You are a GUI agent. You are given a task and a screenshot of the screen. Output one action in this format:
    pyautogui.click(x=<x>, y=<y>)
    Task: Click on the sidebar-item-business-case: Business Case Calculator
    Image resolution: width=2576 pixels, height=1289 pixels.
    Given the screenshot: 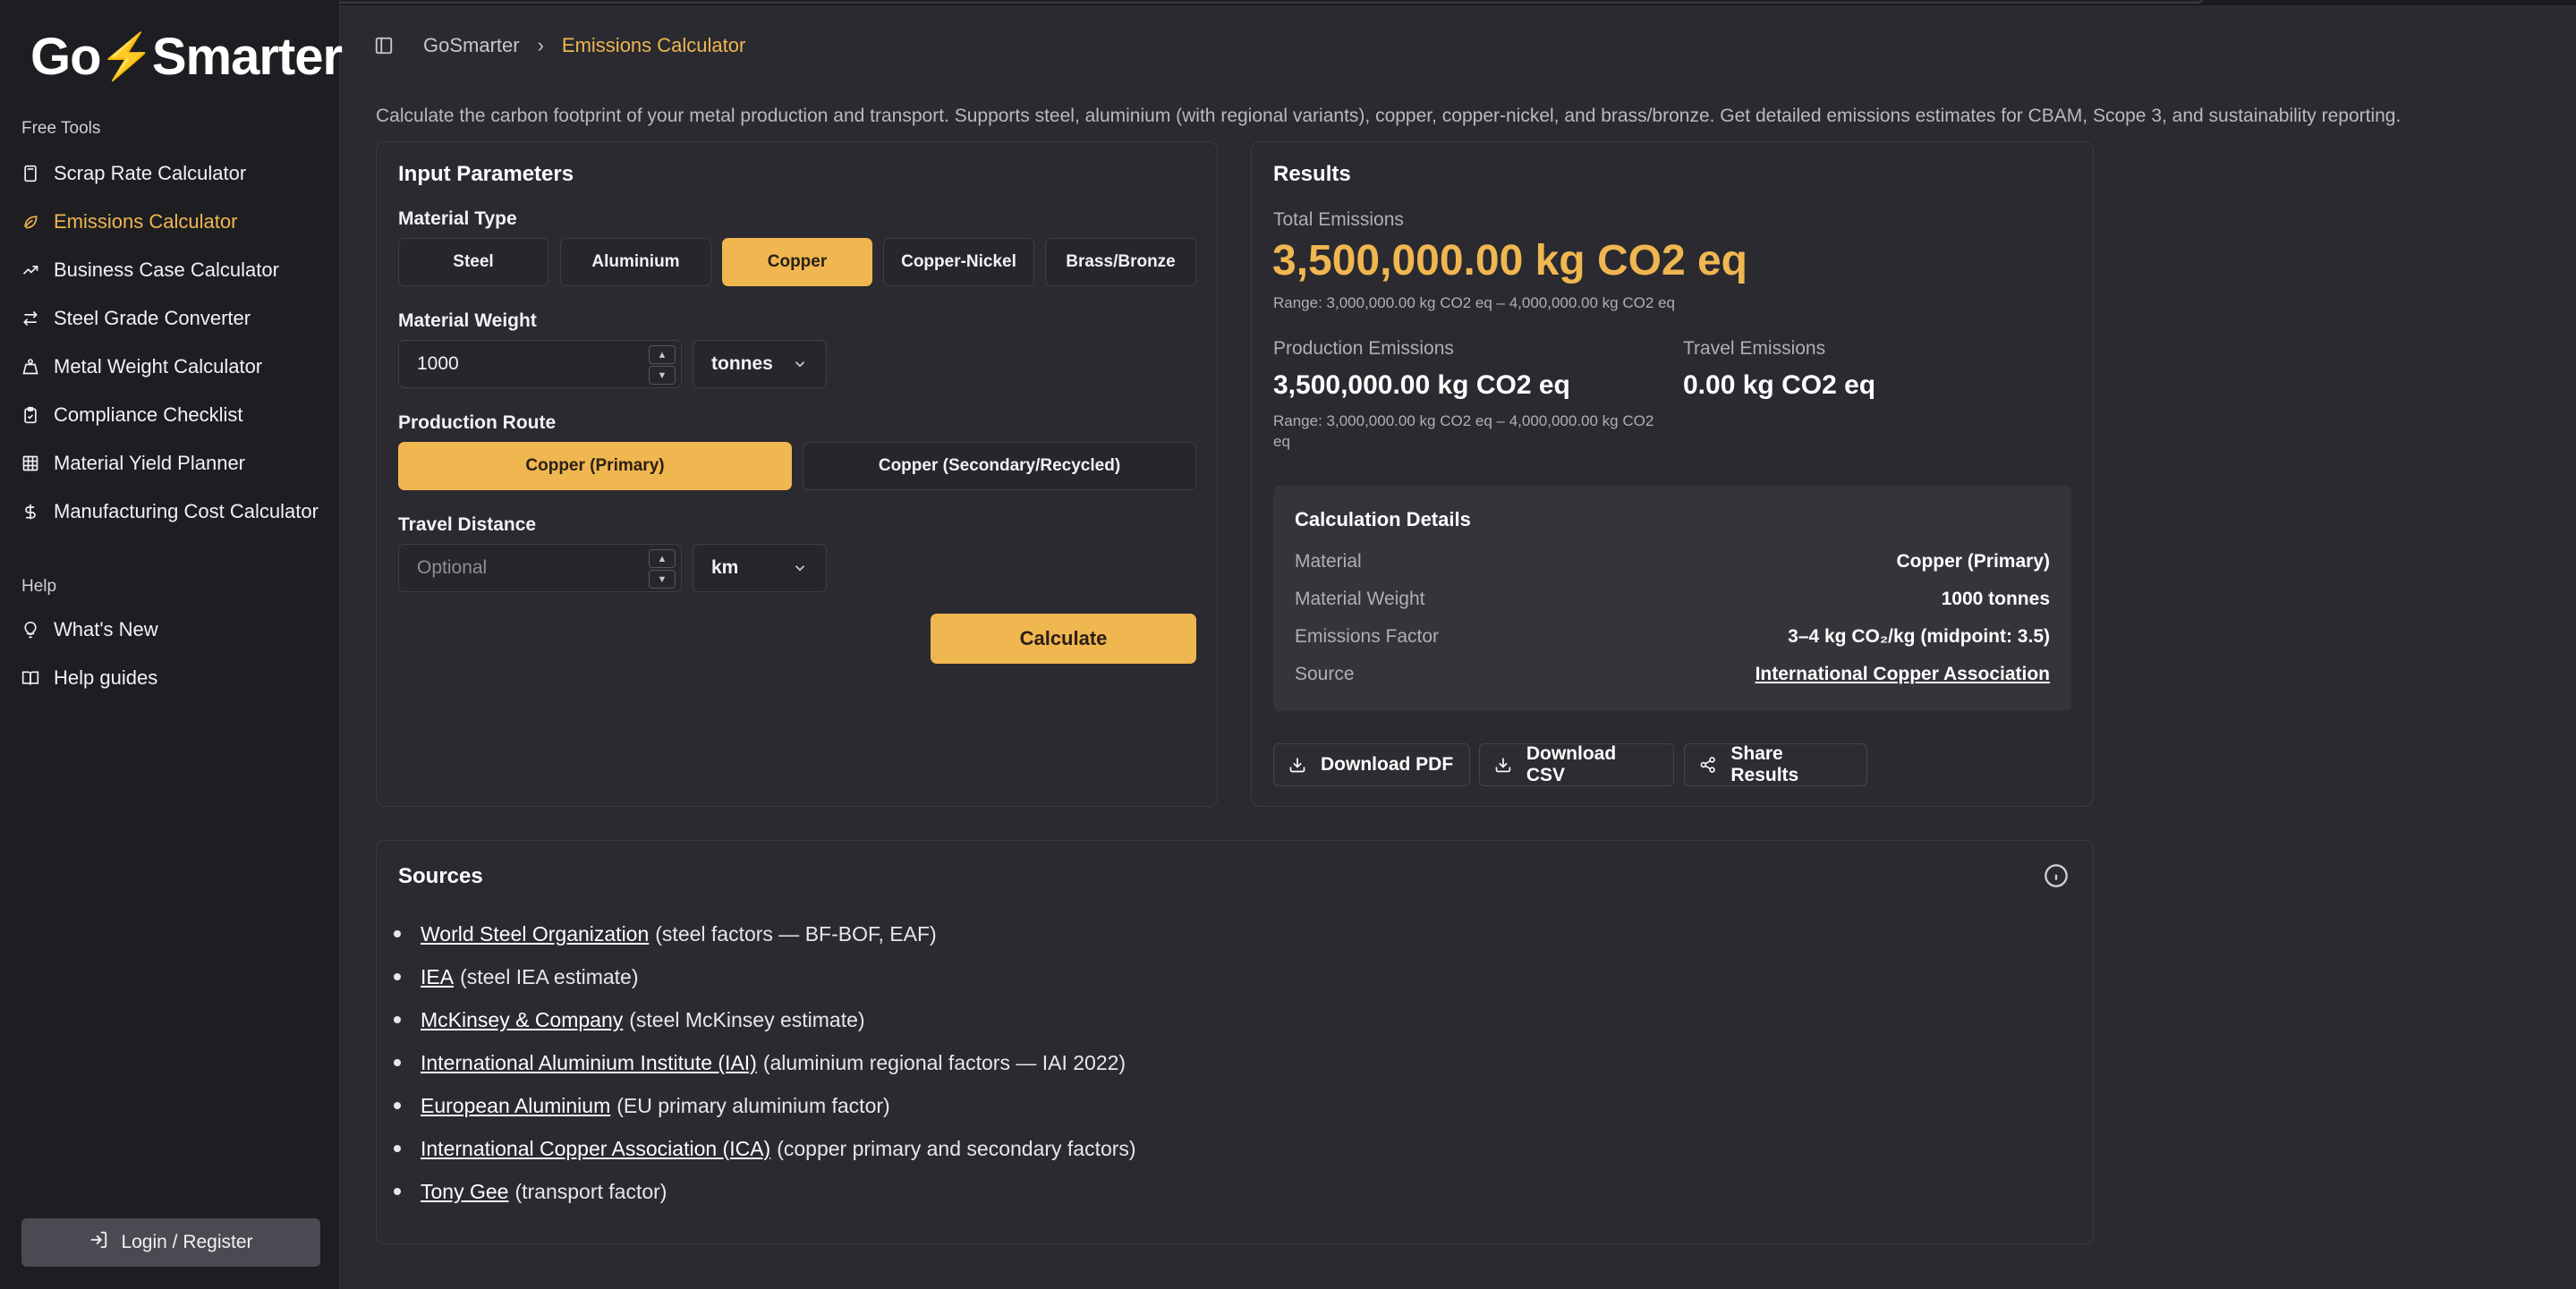 What is the action you would take?
    pyautogui.click(x=171, y=270)
    